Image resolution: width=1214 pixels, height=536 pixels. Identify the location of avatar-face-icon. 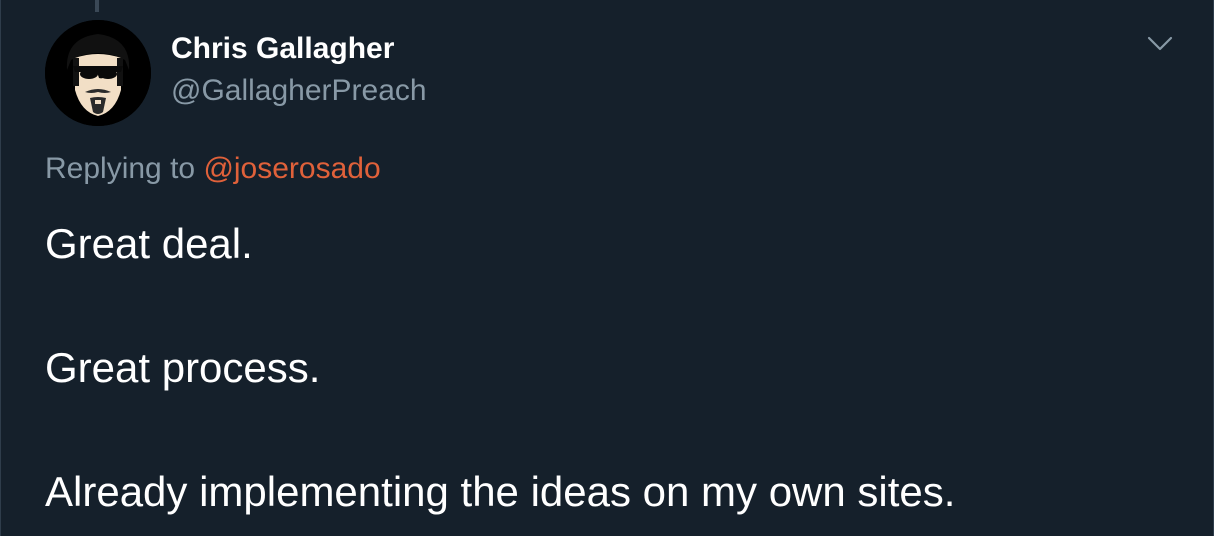
(98, 73).